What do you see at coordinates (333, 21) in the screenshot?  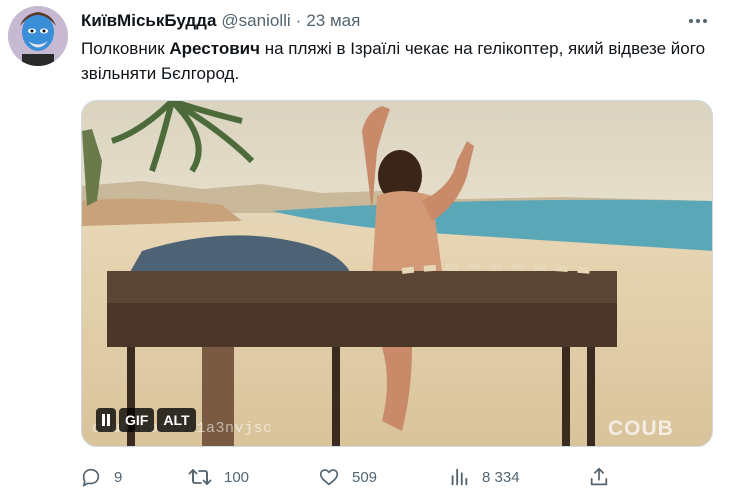 I see `tweet-date: 23 мая` at bounding box center [333, 21].